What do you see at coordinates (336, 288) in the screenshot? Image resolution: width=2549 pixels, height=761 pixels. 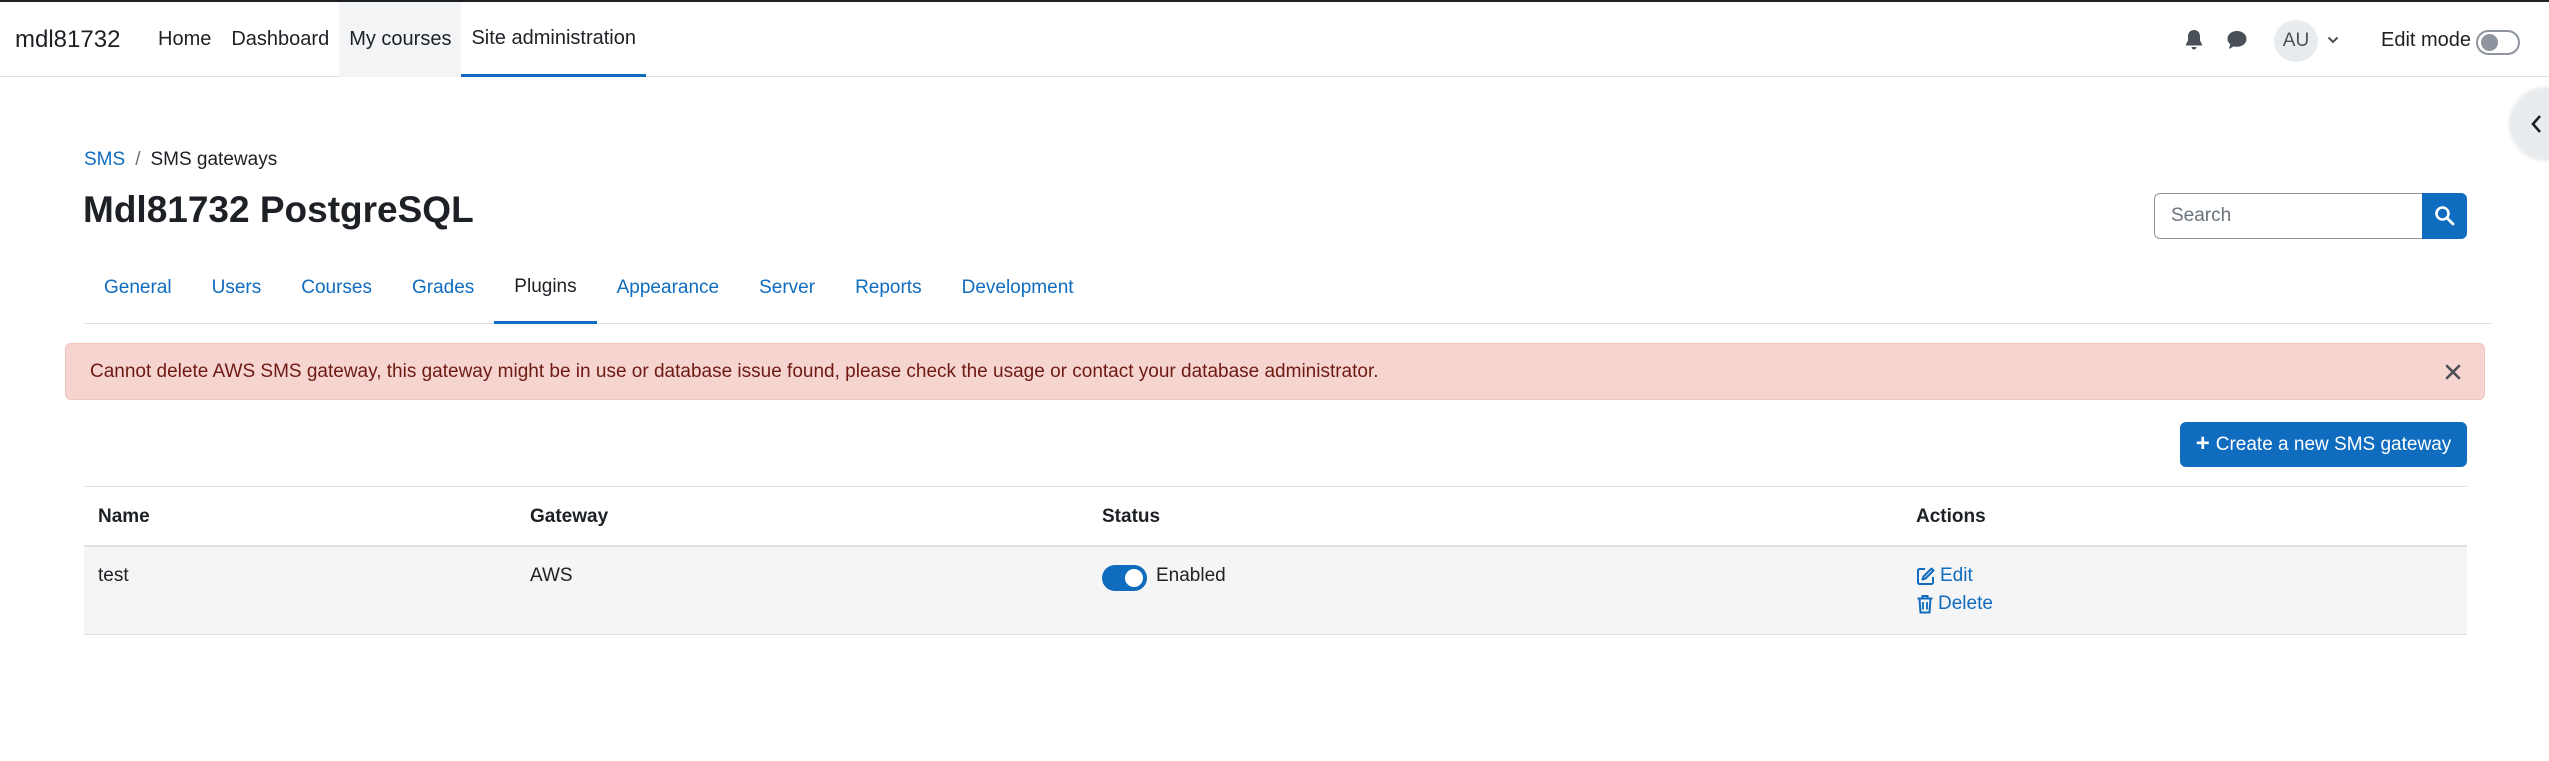 I see `tab-courses: Courses` at bounding box center [336, 288].